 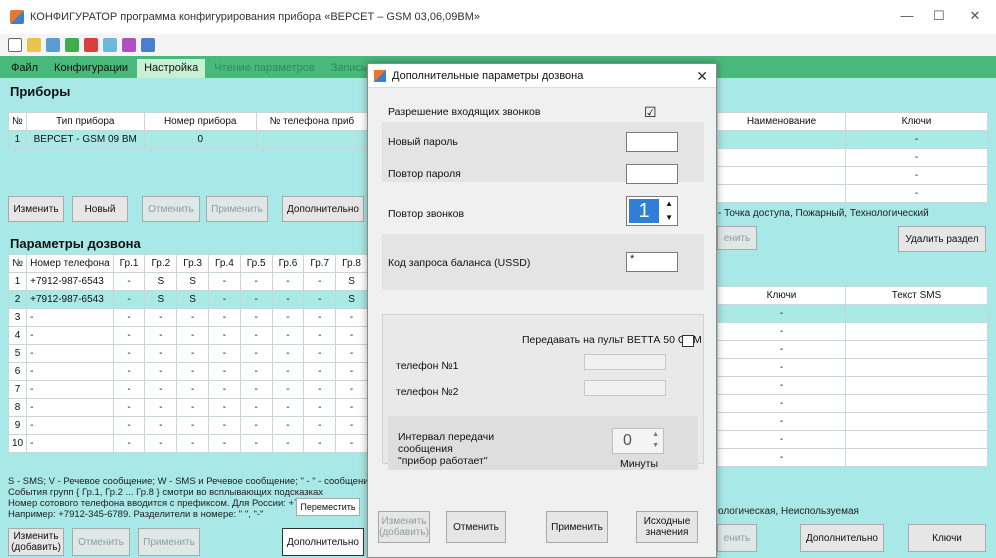 I want to click on close-button: ✕, so click(x=975, y=17).